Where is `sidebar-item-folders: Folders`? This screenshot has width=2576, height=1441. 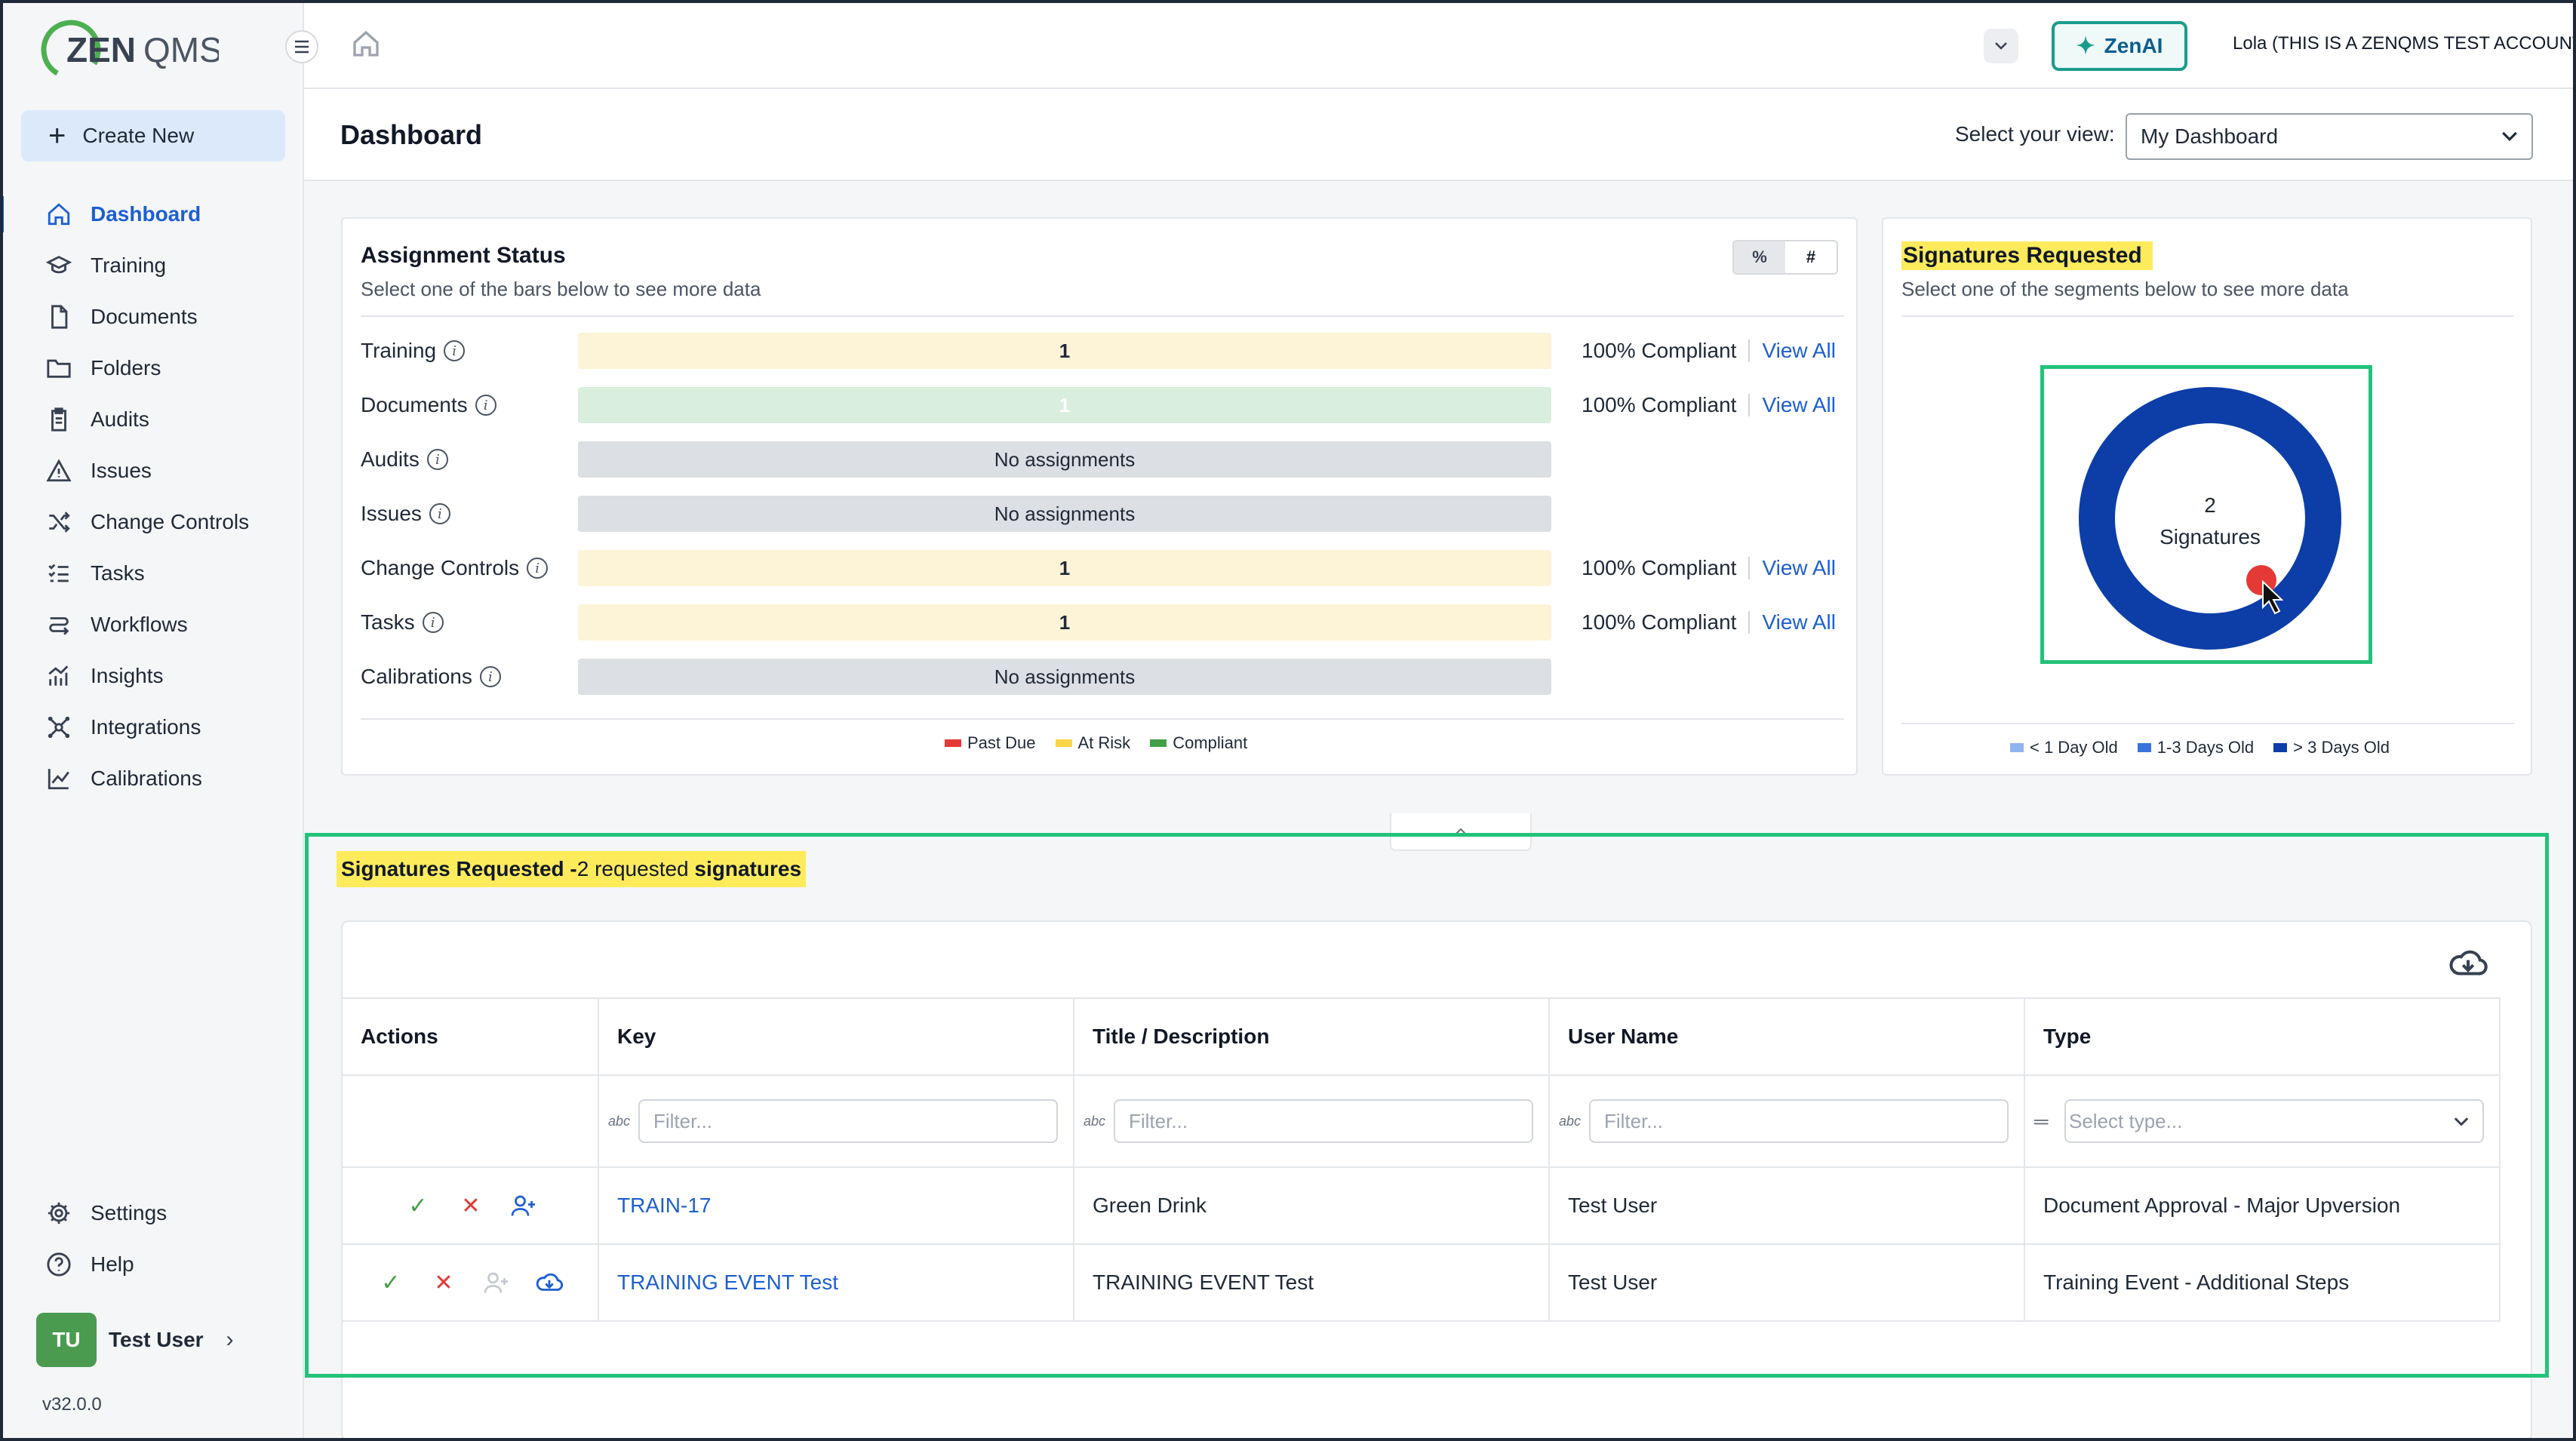 sidebar-item-folders: Folders is located at coordinates (152, 368).